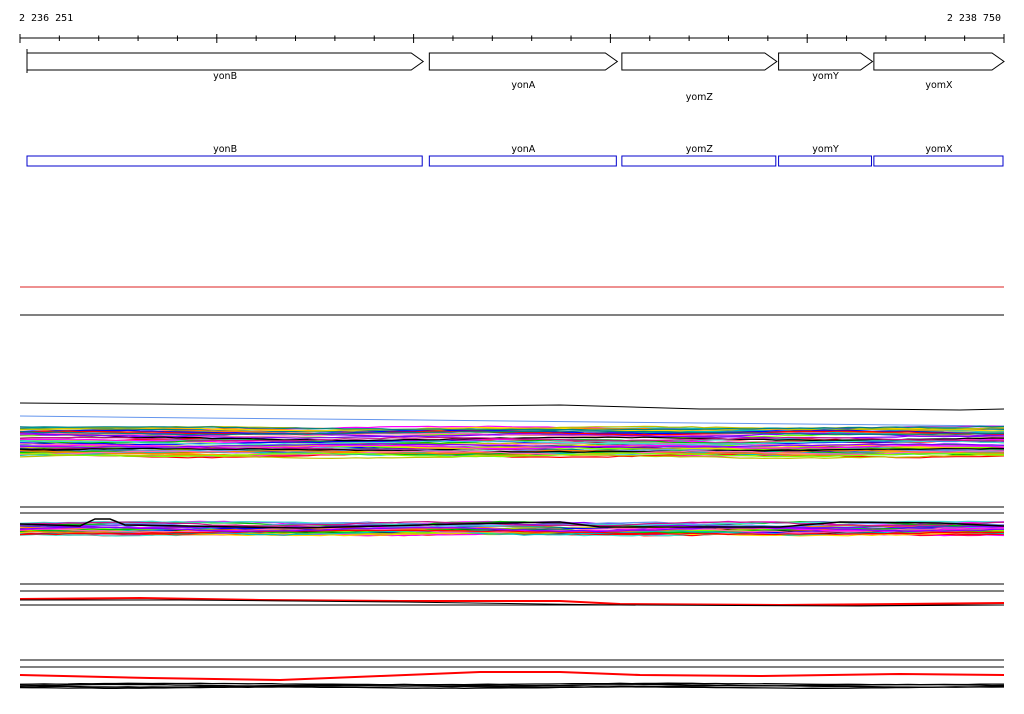 The height and width of the screenshot is (714, 1024). What do you see at coordinates (224, 161) in the screenshot?
I see `gene-box-yonB` at bounding box center [224, 161].